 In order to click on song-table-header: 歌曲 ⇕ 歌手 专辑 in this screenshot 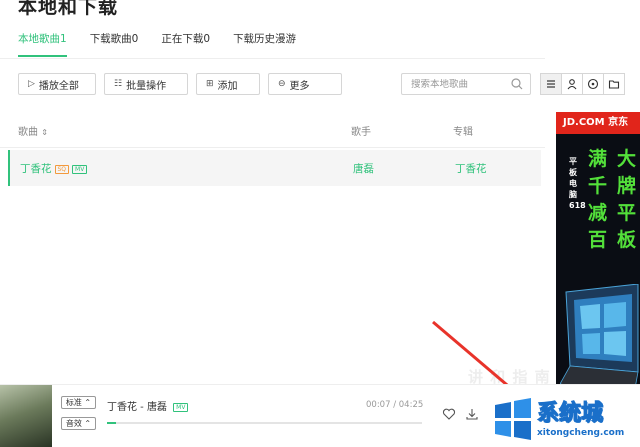, I will do `click(272, 131)`.